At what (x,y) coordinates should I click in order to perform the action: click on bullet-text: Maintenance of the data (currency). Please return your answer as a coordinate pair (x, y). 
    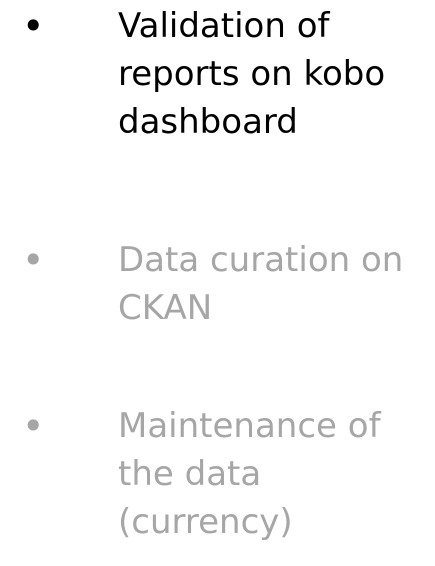
    Looking at the image, I should click on (249, 474).